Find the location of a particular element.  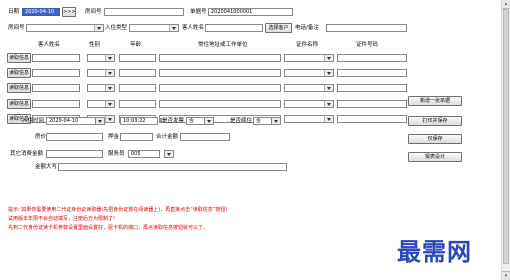

col-id-type: 证件名称 is located at coordinates (307, 45).